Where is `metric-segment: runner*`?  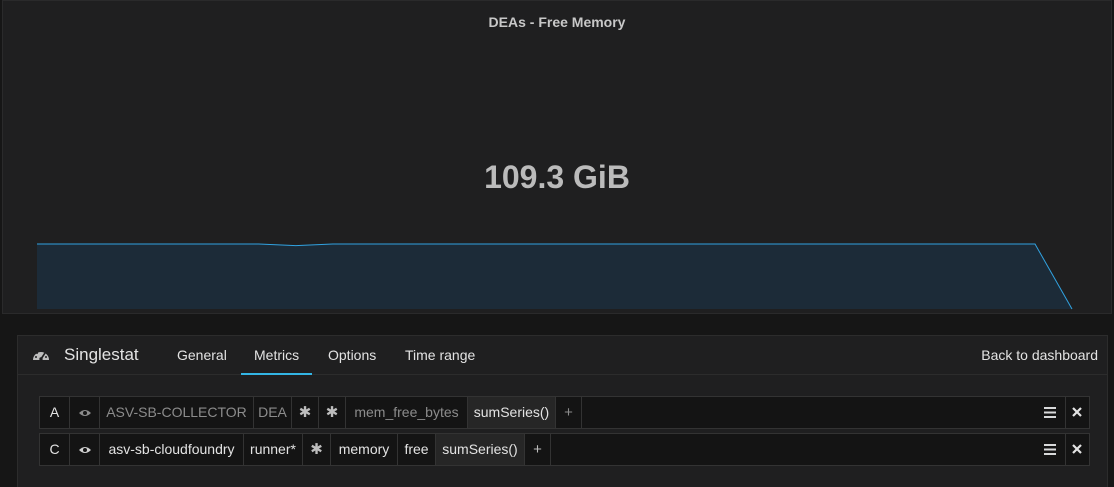
metric-segment: runner* is located at coordinates (273, 449).